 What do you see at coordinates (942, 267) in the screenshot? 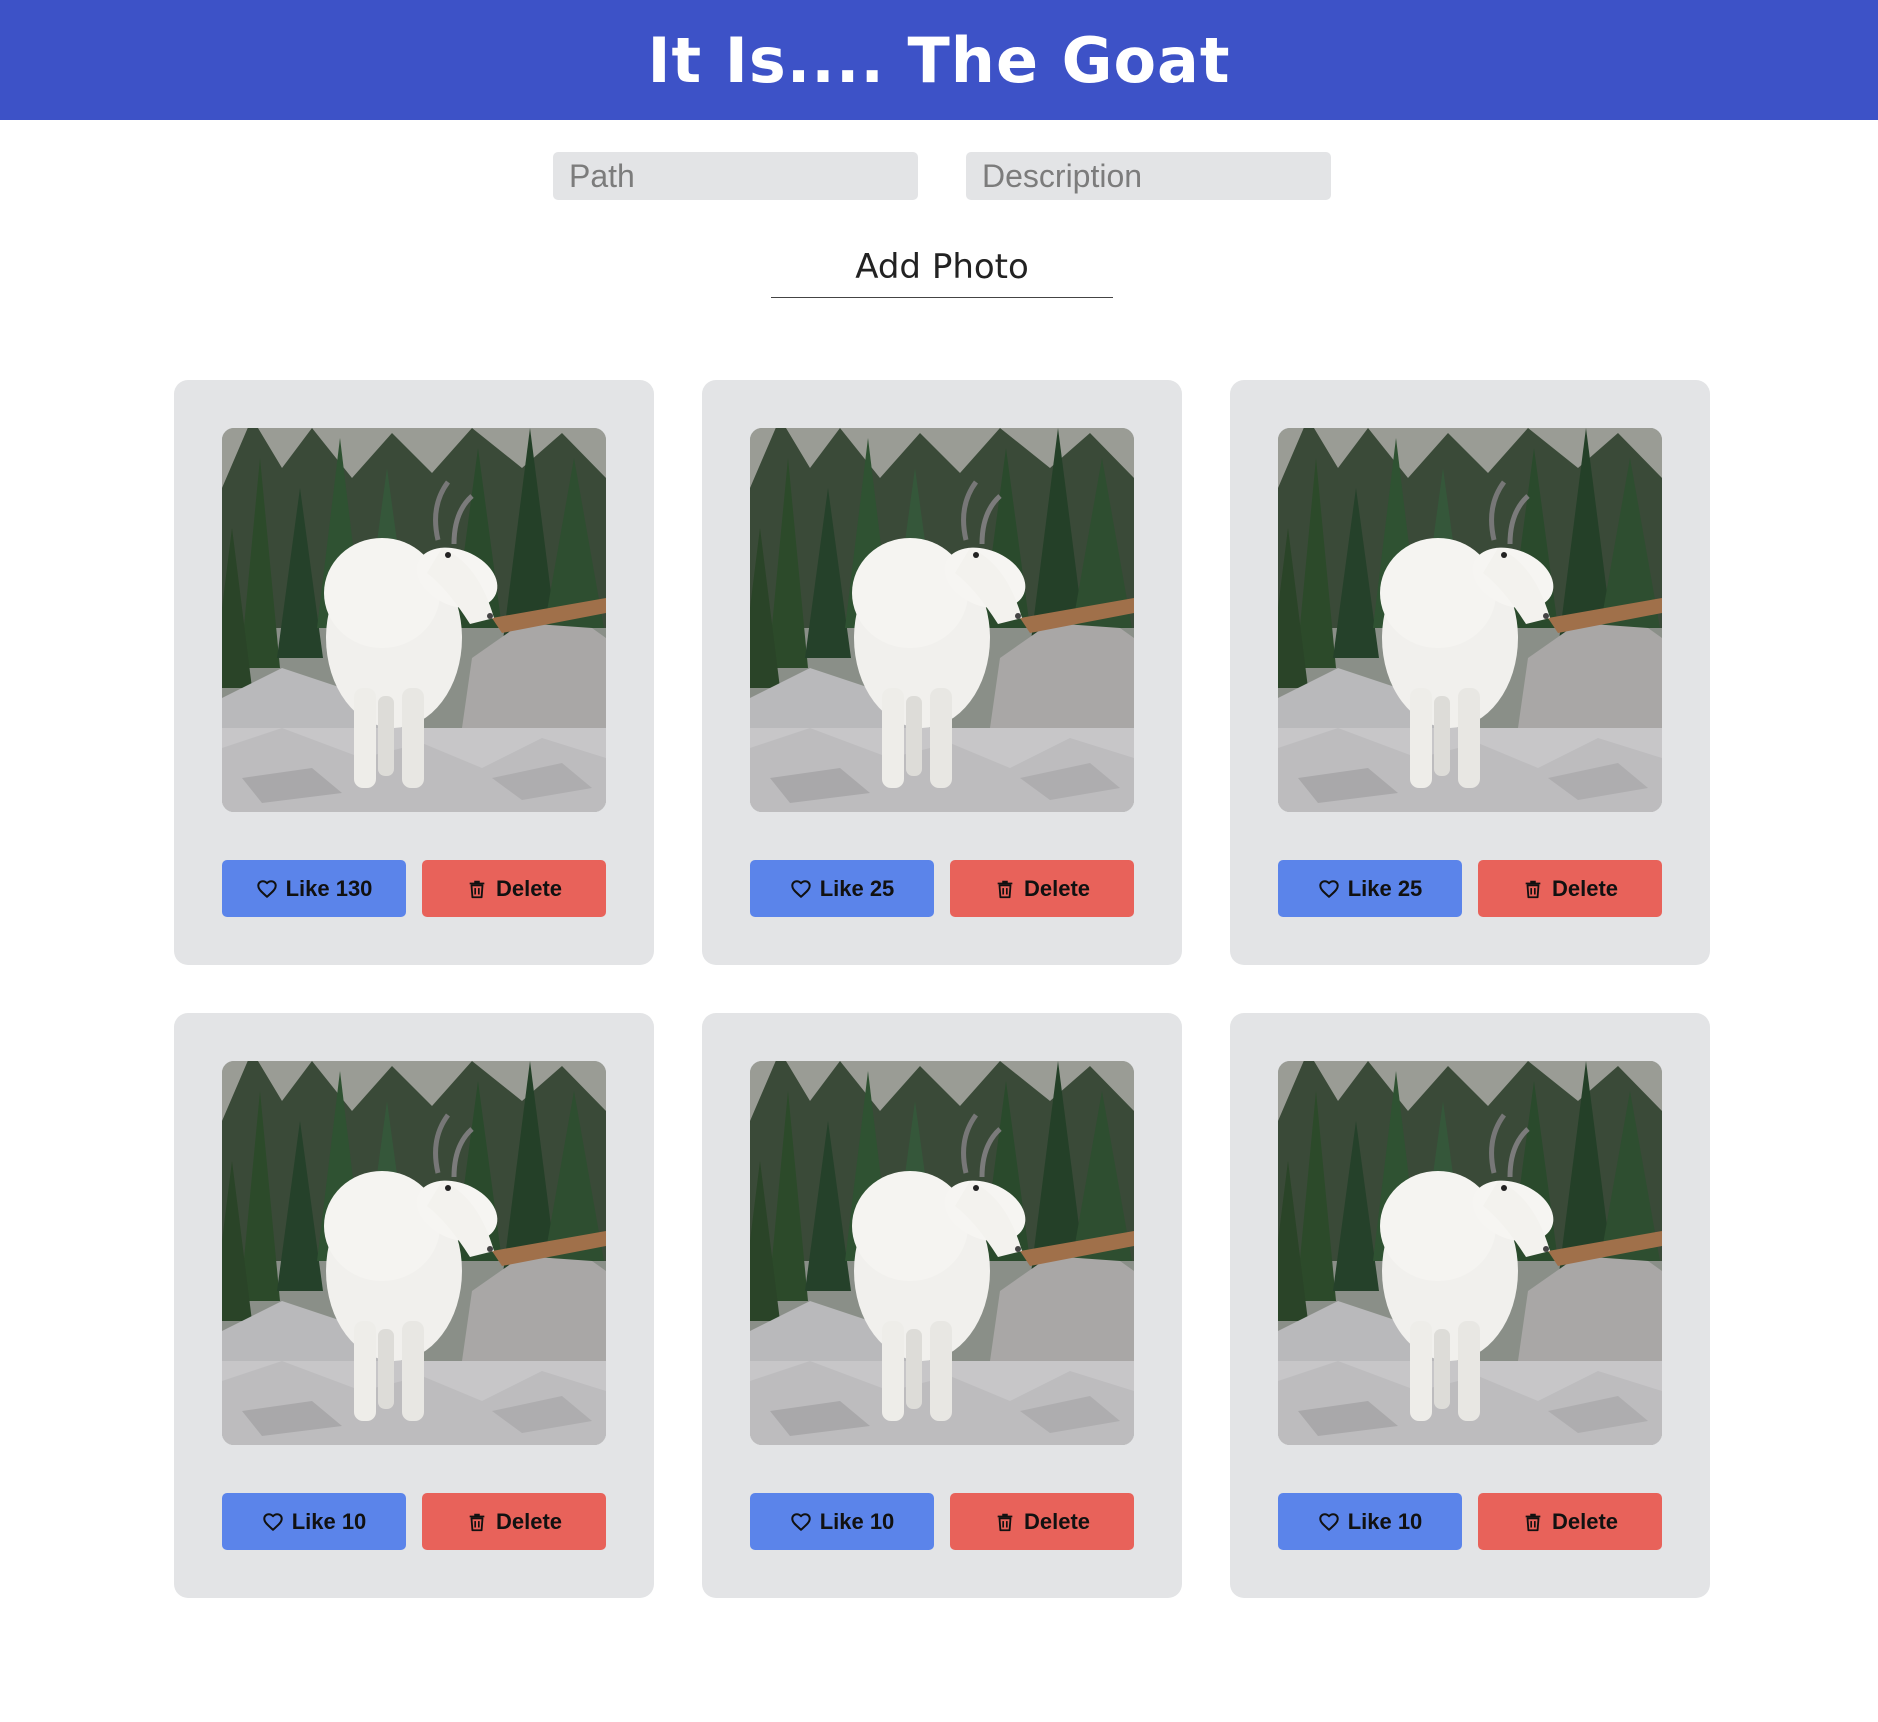
I see `add-photo-button: Add Photo` at bounding box center [942, 267].